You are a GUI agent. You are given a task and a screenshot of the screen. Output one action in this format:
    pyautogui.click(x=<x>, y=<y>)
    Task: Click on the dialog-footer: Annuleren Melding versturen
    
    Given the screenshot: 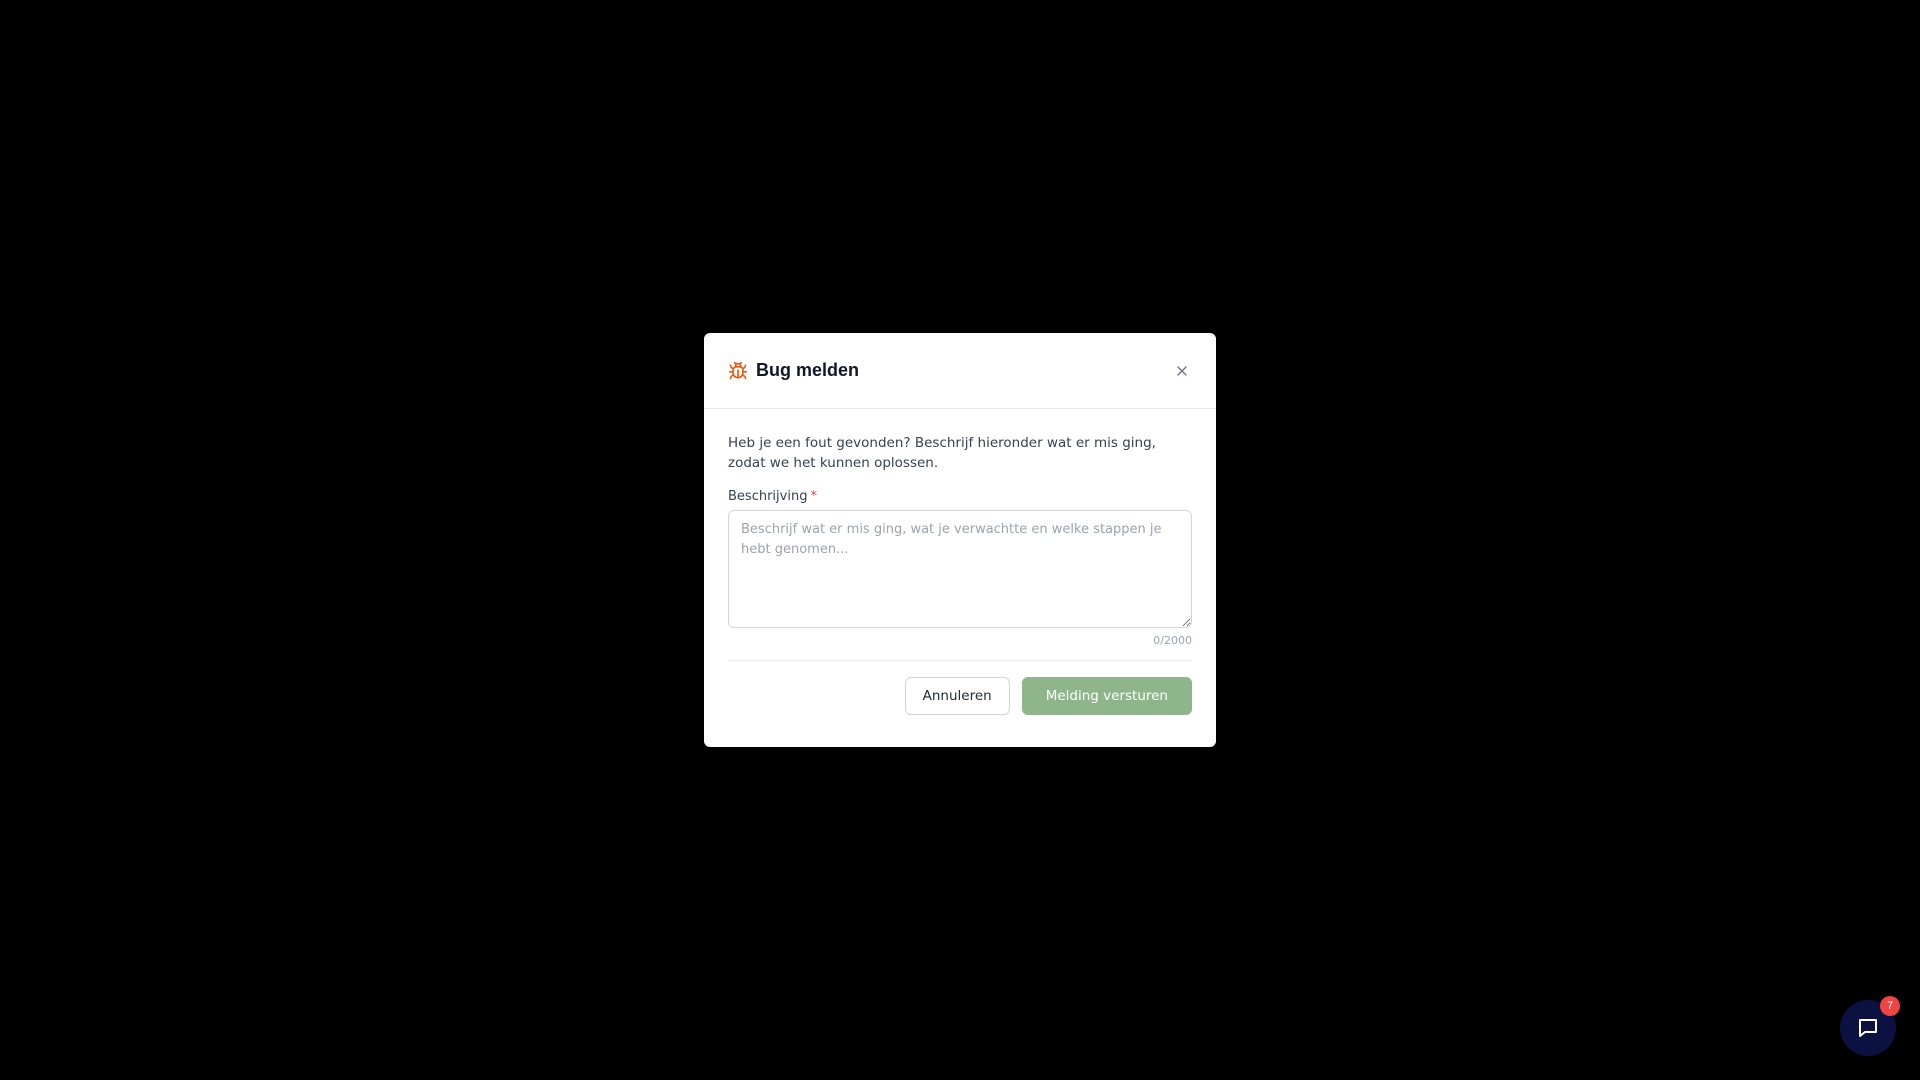 What is the action you would take?
    pyautogui.click(x=960, y=688)
    